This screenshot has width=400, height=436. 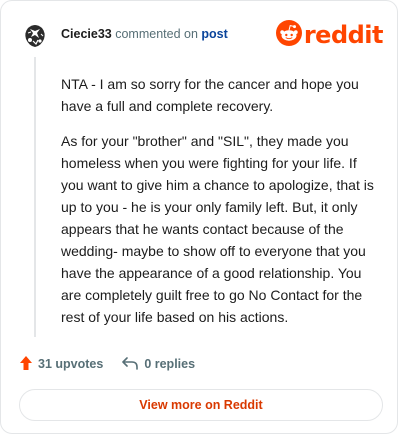 I want to click on post-link: post, so click(x=214, y=34).